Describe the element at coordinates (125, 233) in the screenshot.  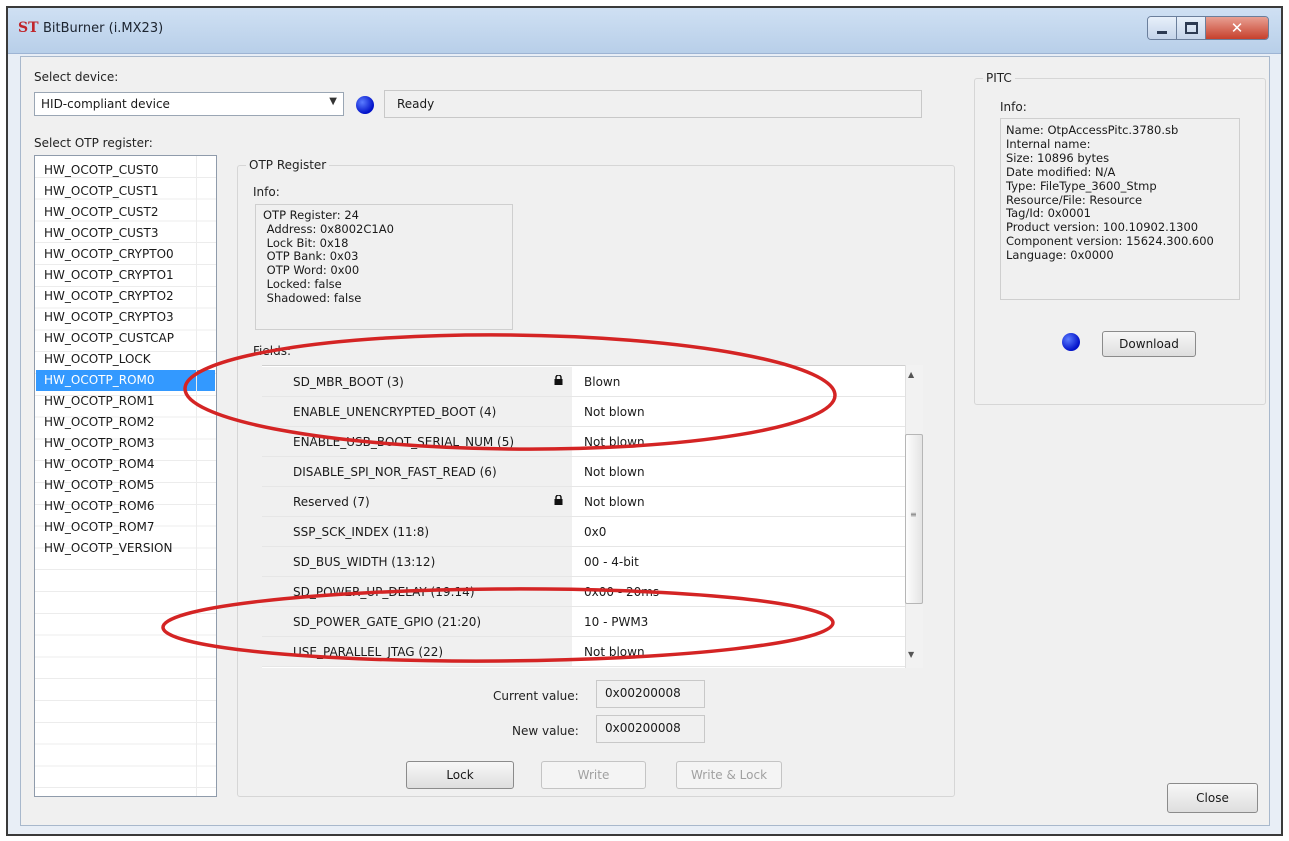
I see `list-item-hw-ocotp-cust3: HW_OCOTP_CUST3` at that location.